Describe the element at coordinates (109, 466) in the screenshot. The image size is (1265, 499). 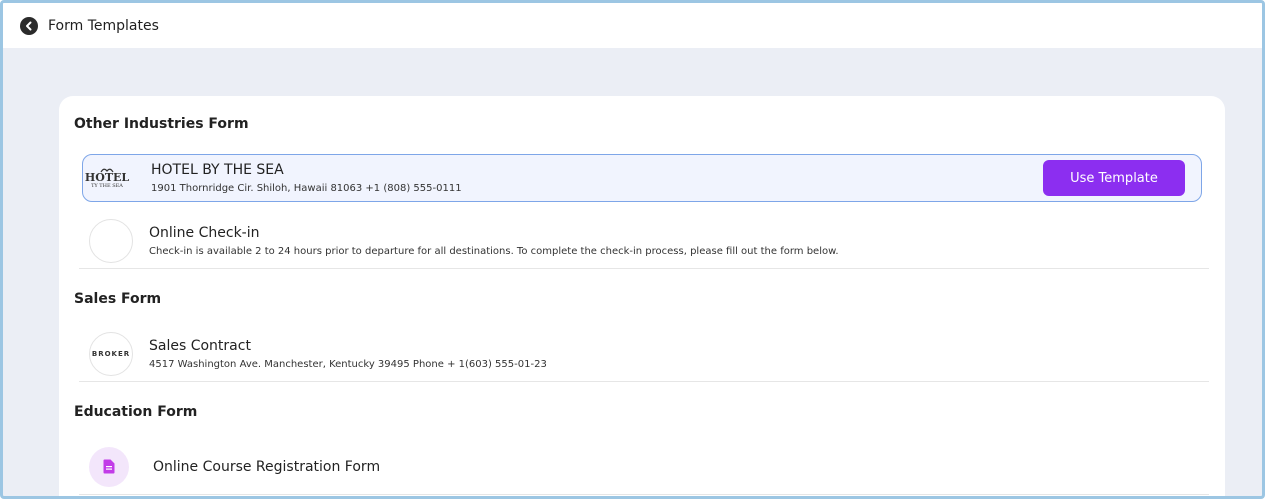
I see `document-icon` at that location.